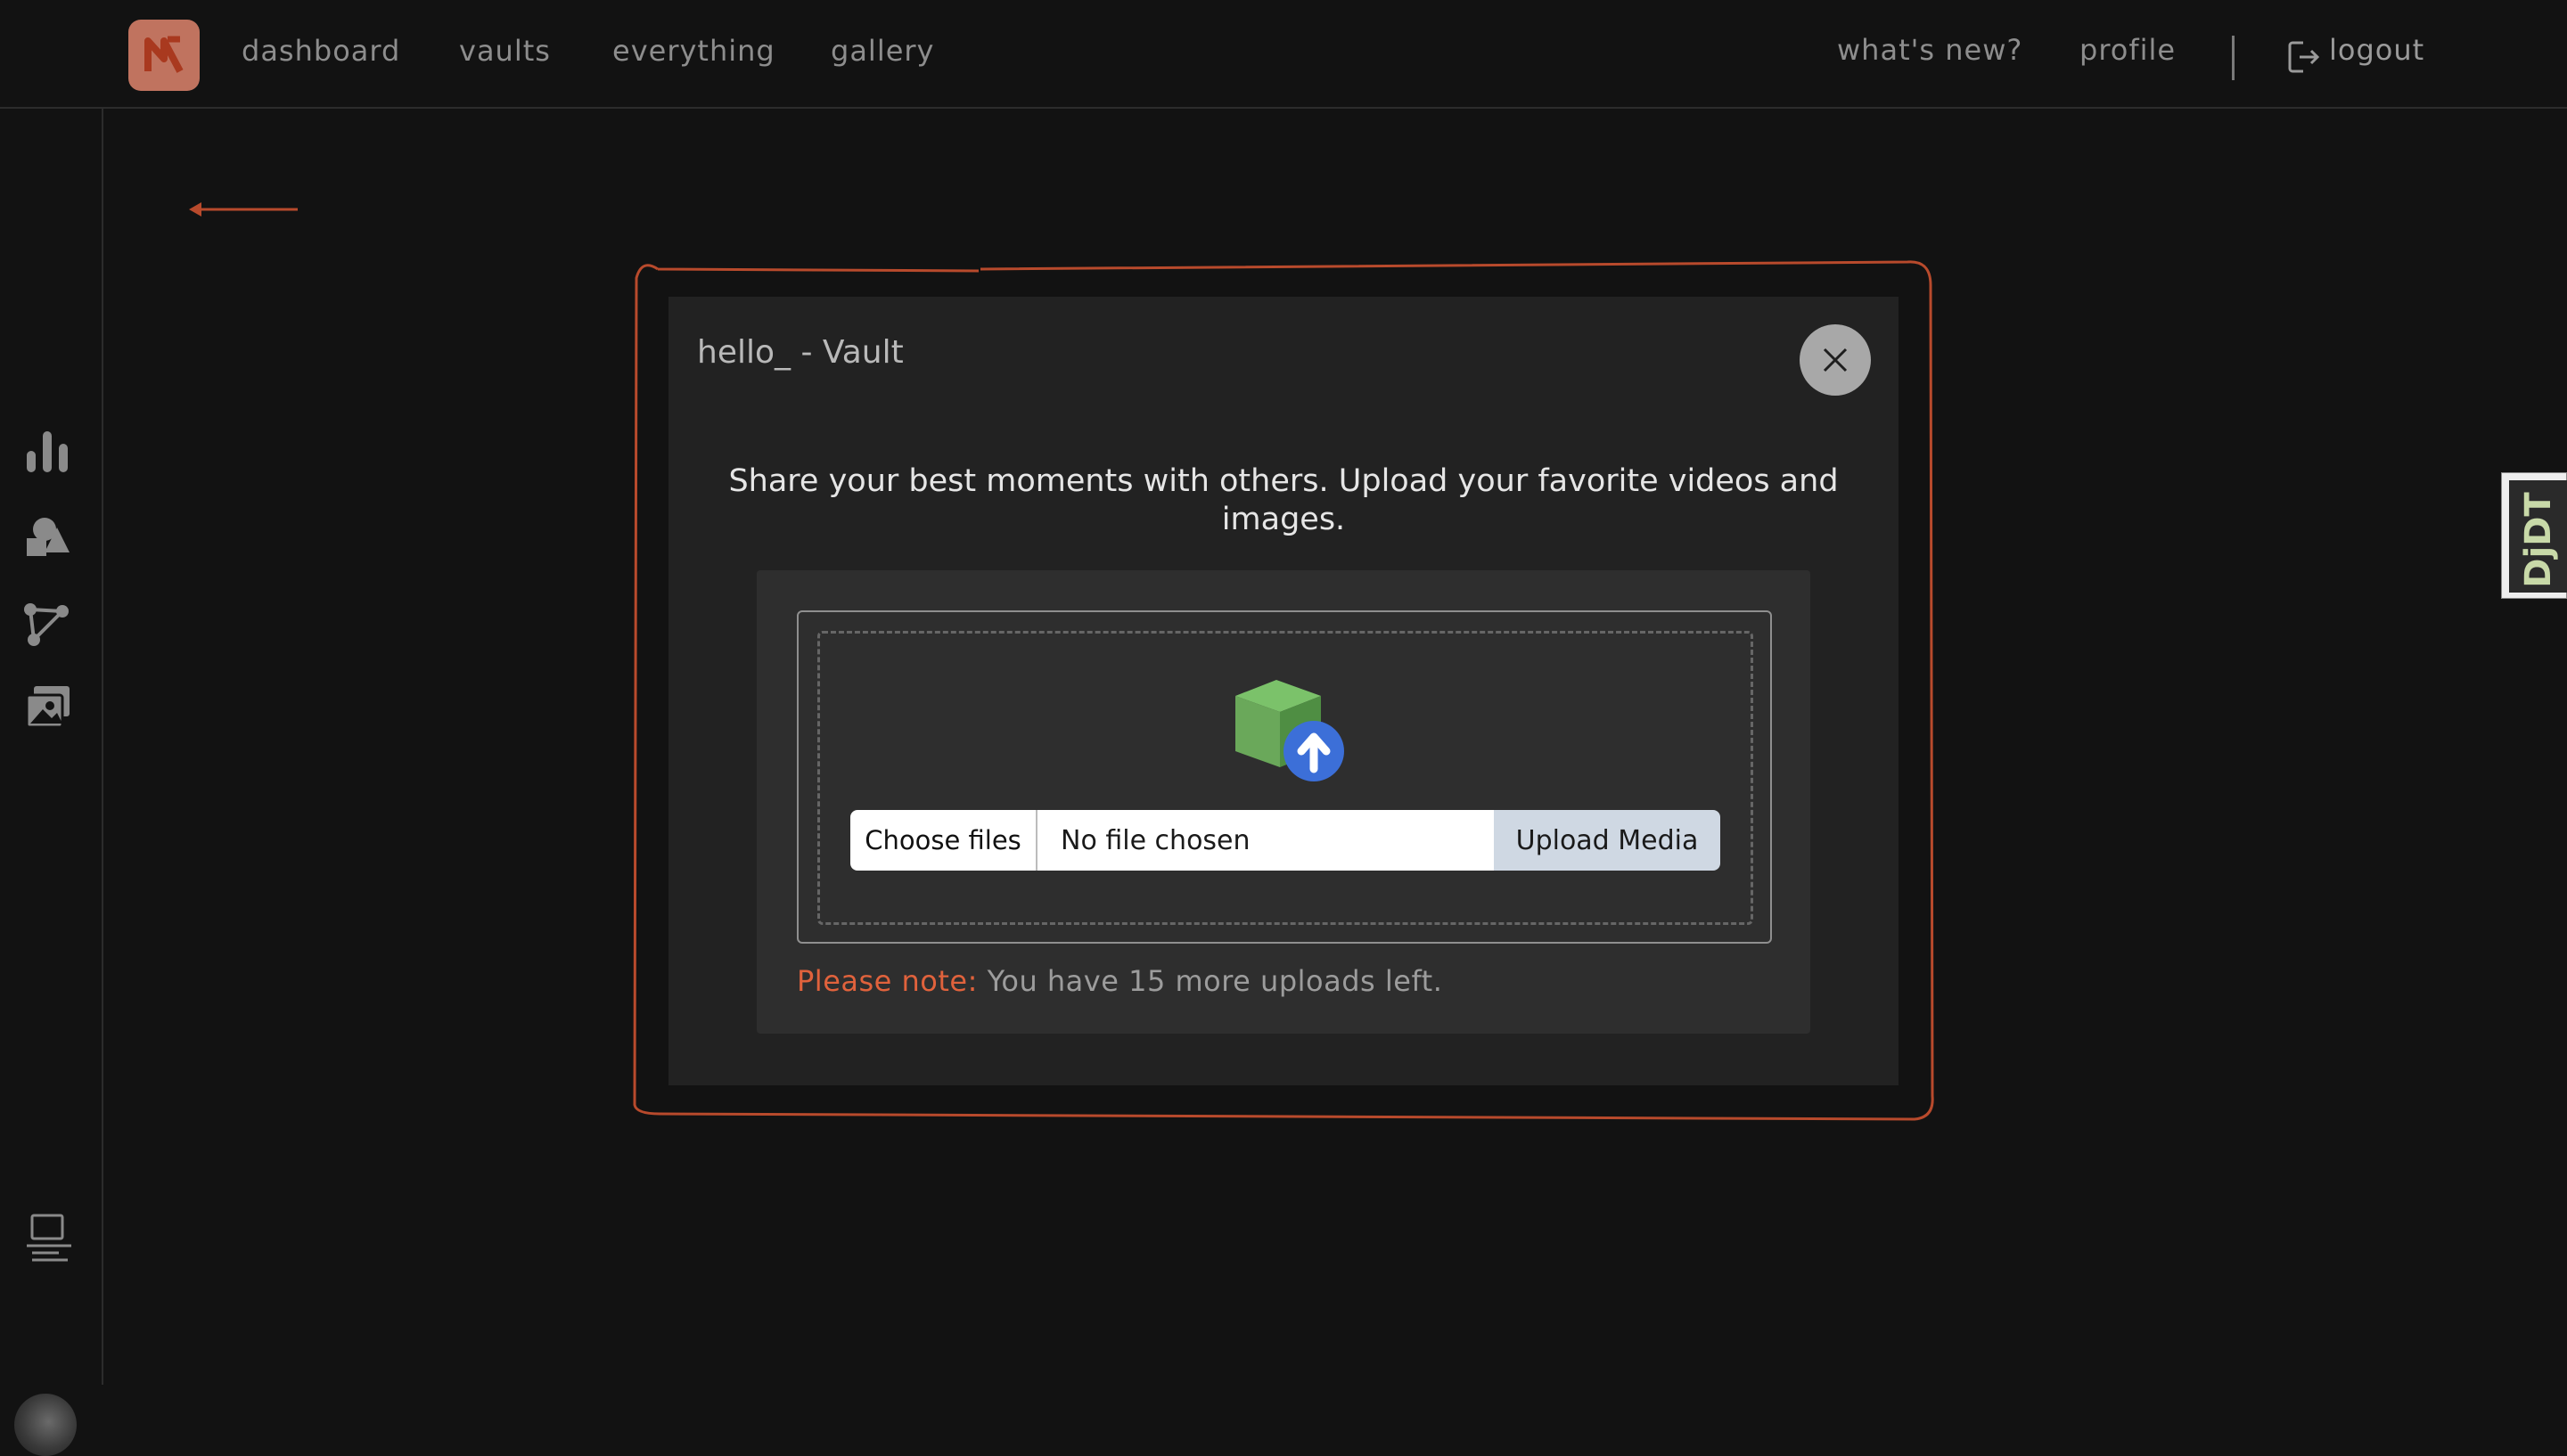 The image size is (2567, 1456). What do you see at coordinates (800, 352) in the screenshot?
I see `modal-title: hello_ - Vault` at bounding box center [800, 352].